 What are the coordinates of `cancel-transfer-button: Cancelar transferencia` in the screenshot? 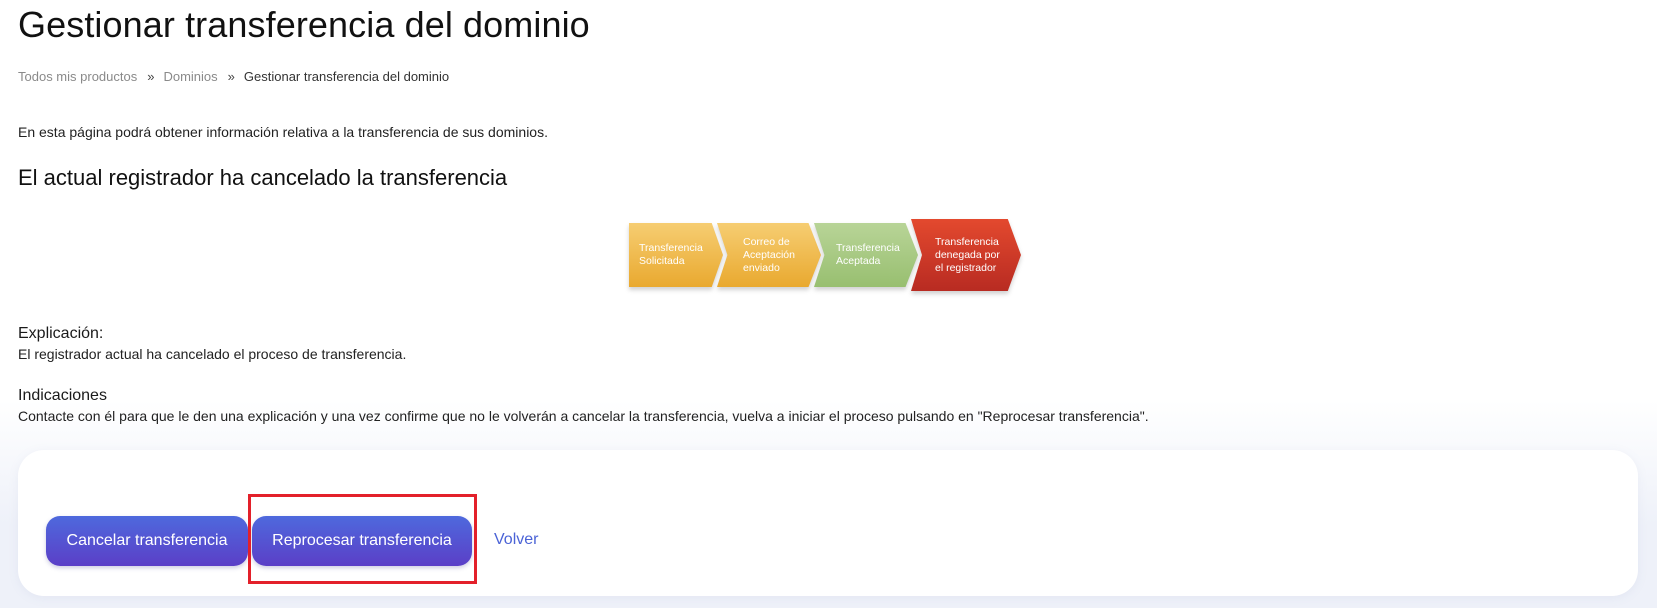 It's located at (147, 541).